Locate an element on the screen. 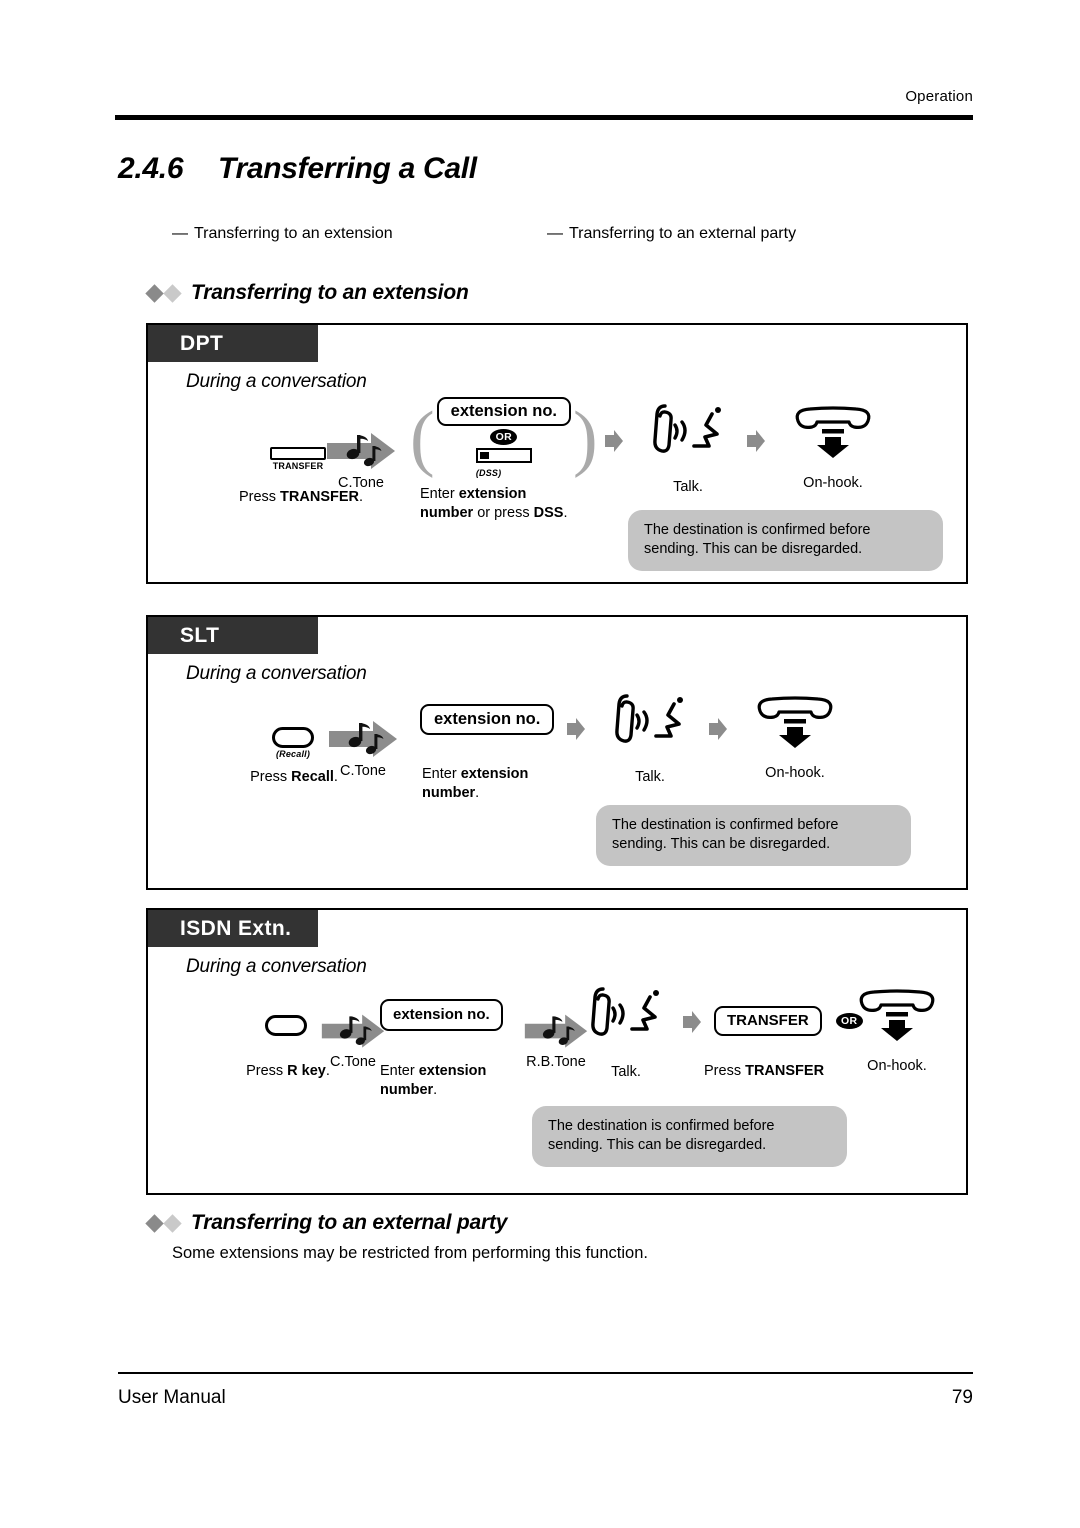 This screenshot has width=1080, height=1528. page-footer: User Manual 79 is located at coordinates (545, 1390).